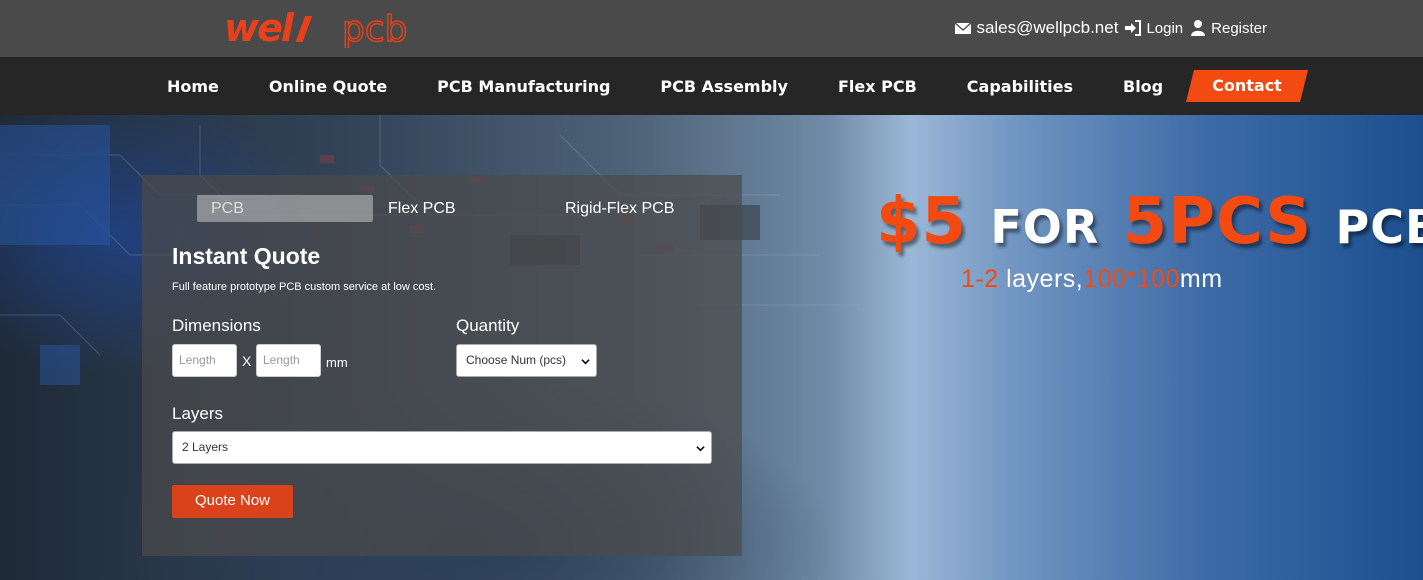  Describe the element at coordinates (1165, 28) in the screenshot. I see `login-text: Login` at that location.